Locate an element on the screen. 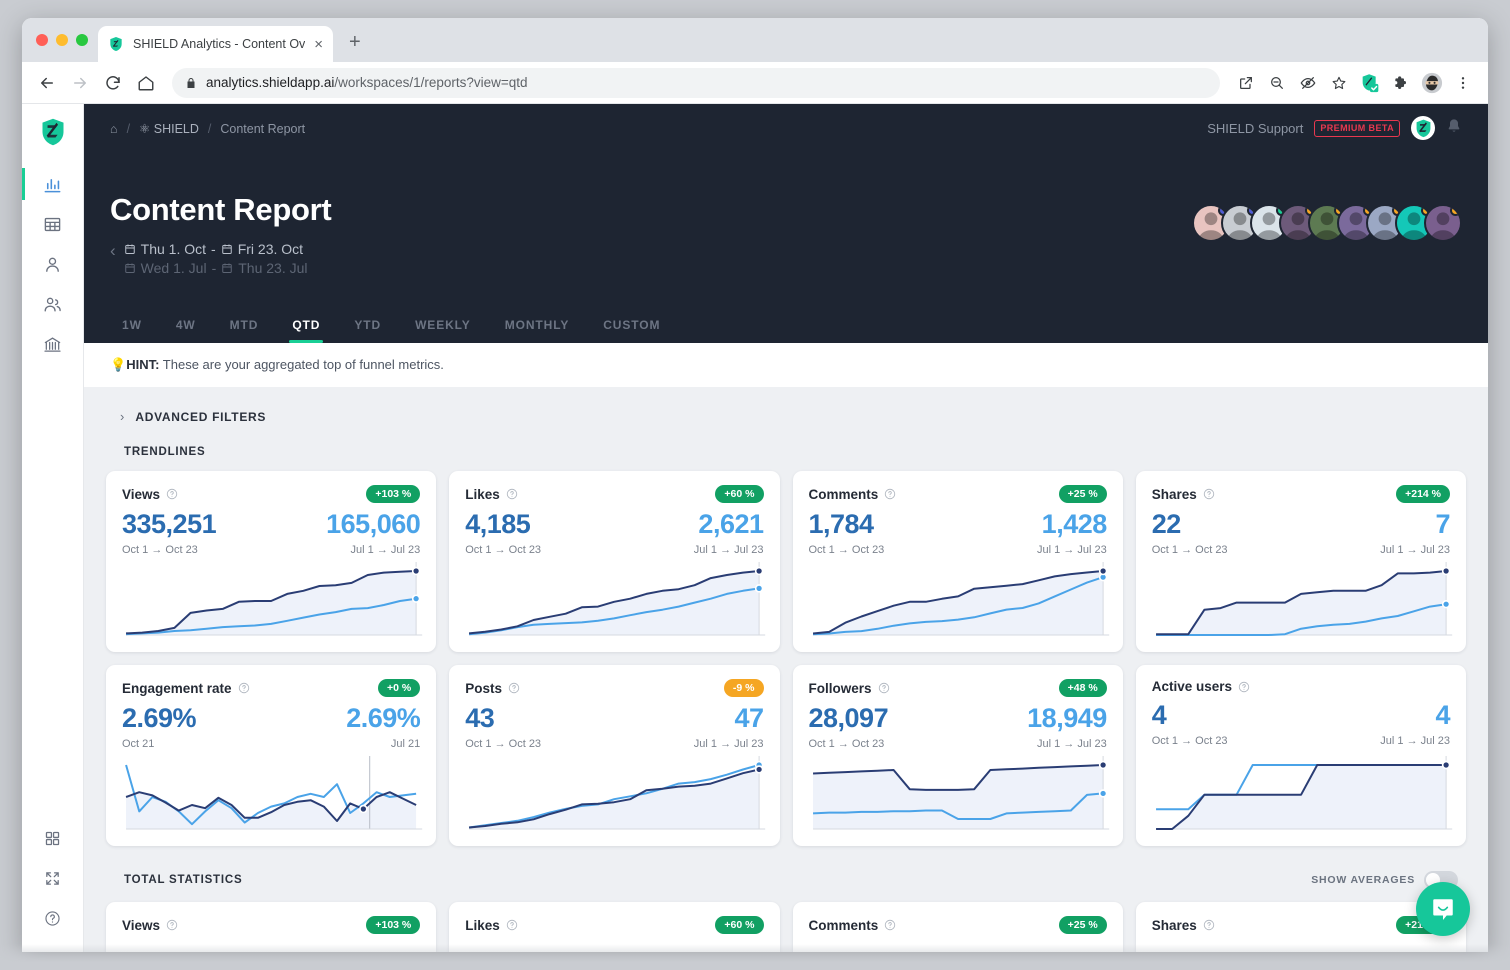  total-statistics-card: Comments +25 % is located at coordinates (957, 927).